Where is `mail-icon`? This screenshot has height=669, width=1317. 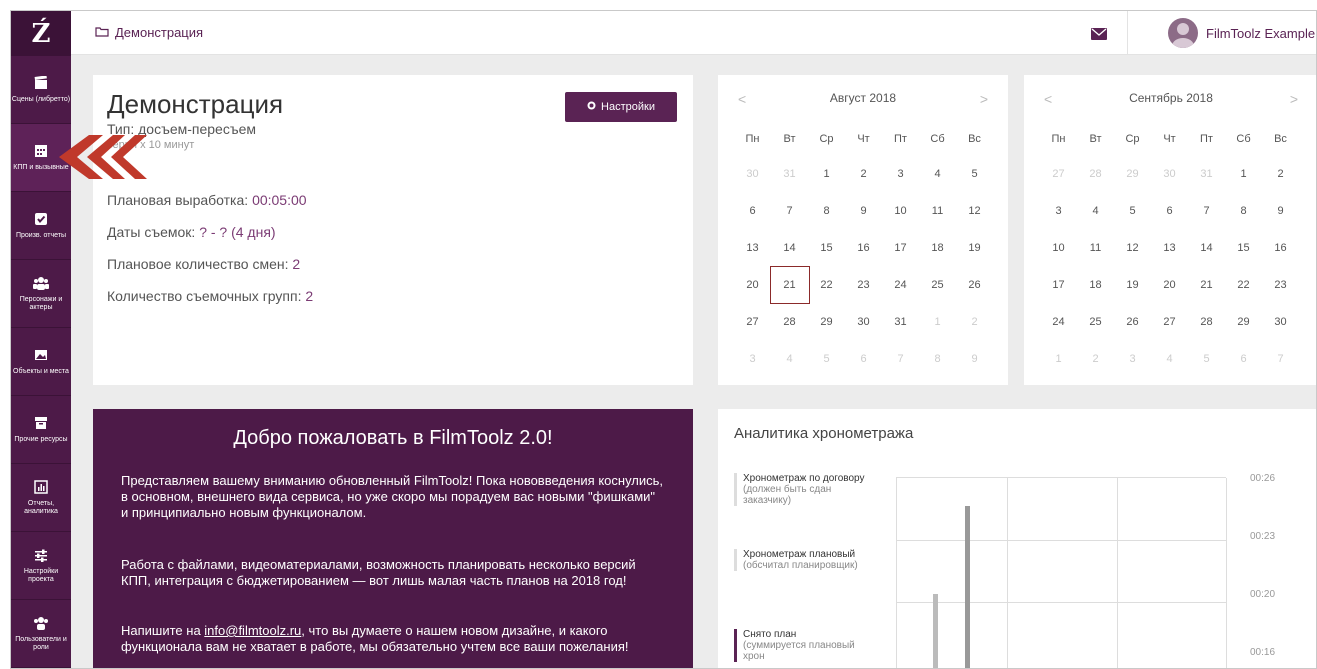
mail-icon is located at coordinates (1099, 36).